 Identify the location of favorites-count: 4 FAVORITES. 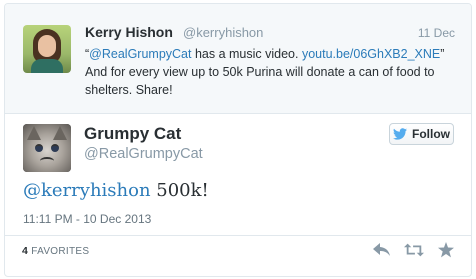
(55, 251).